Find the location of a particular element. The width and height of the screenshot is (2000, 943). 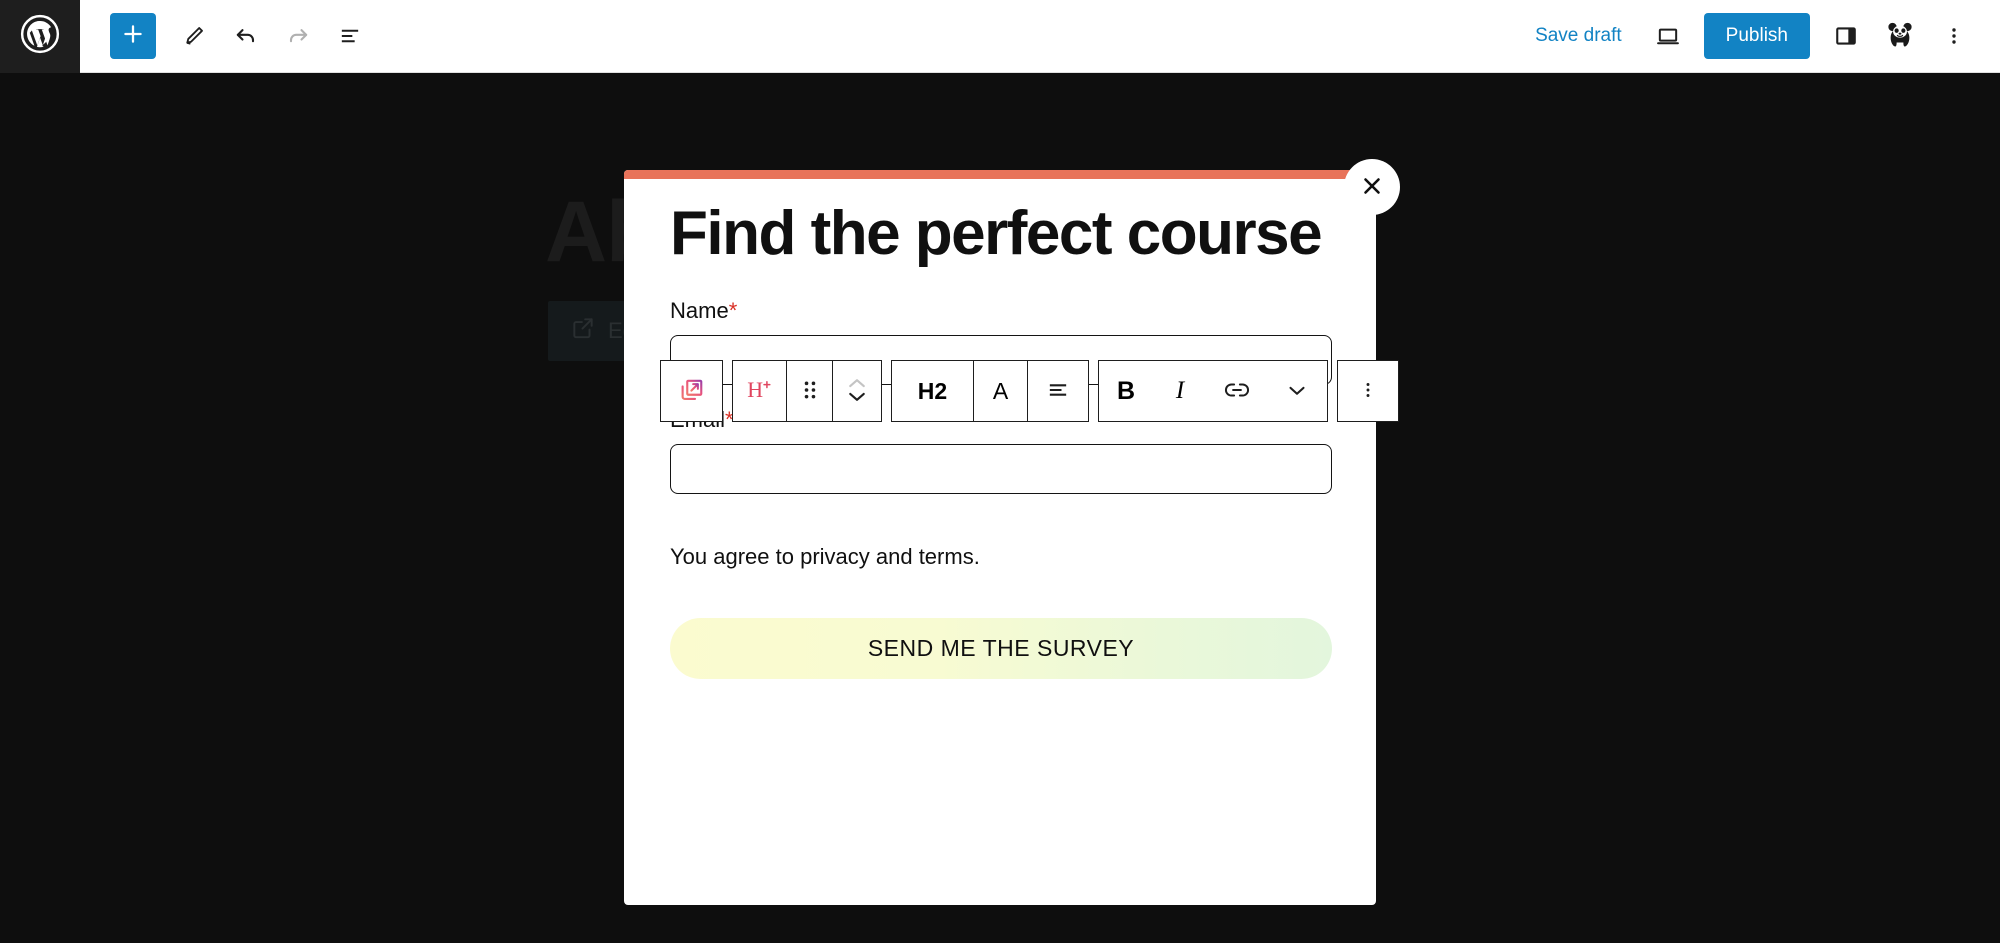

editor-options-button is located at coordinates (1954, 36).